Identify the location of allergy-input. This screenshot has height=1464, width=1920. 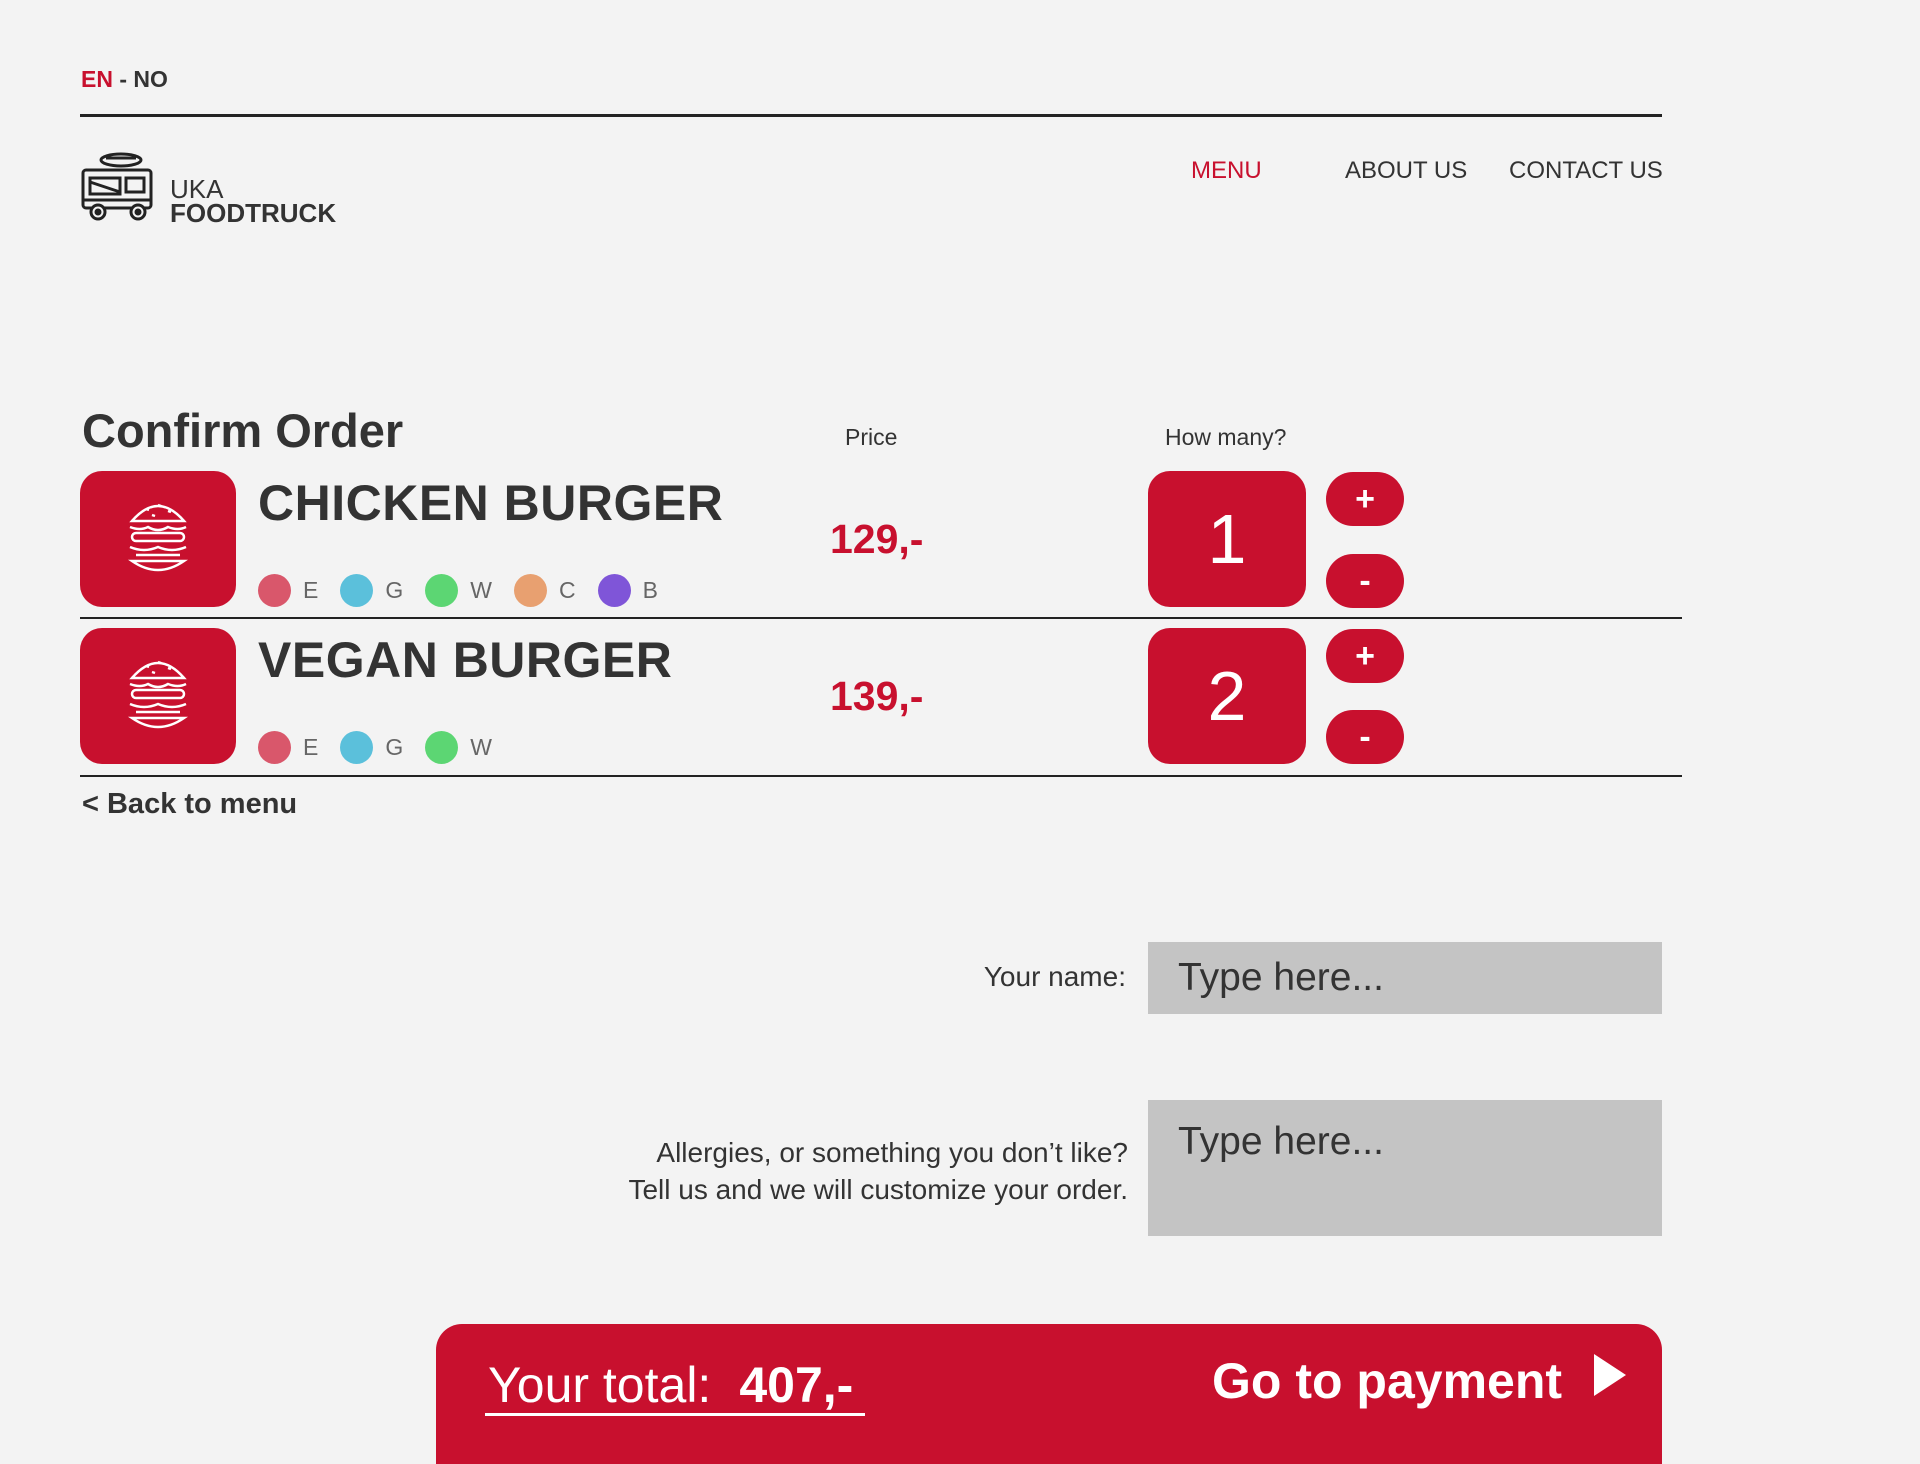
(1405, 1168).